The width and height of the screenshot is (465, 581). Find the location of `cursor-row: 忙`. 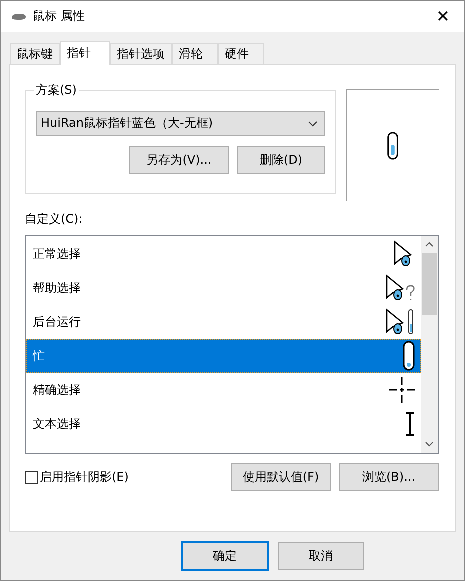

cursor-row: 忙 is located at coordinates (223, 356).